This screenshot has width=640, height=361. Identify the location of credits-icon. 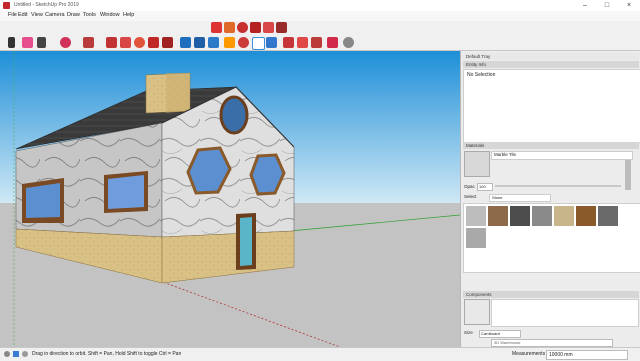
(16, 354).